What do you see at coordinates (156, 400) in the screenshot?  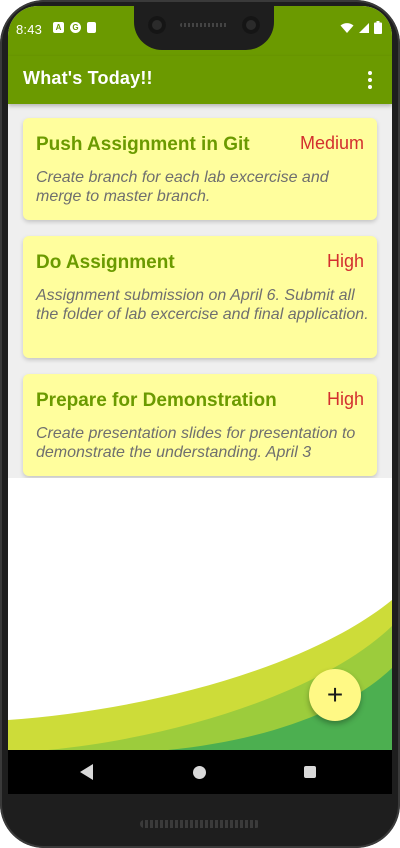 I see `task-title: Prepare for Demonstration` at bounding box center [156, 400].